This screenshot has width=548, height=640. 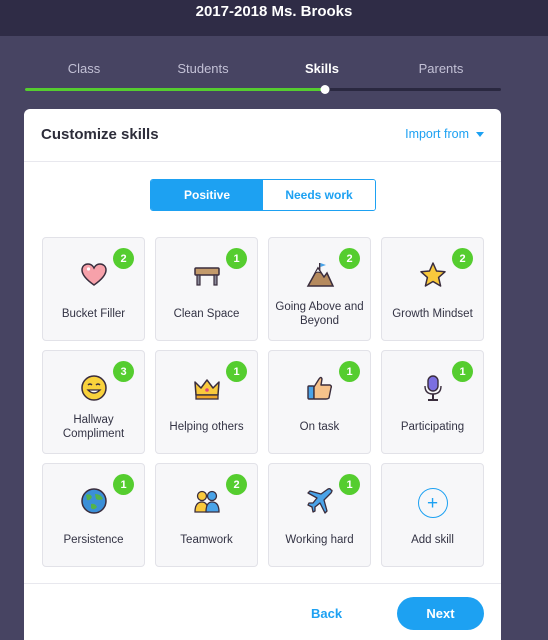 I want to click on skill-tile-hallway-compliment: Hallway Compliment 3, so click(x=93, y=402).